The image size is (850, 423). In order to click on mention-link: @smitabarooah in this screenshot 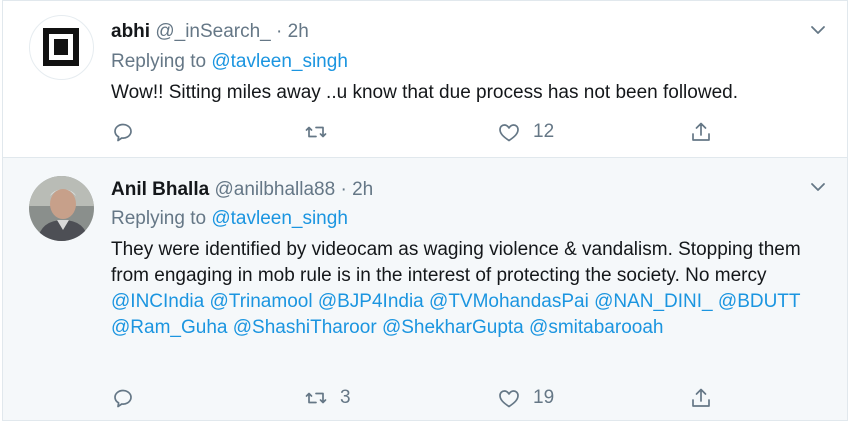, I will do `click(596, 327)`.